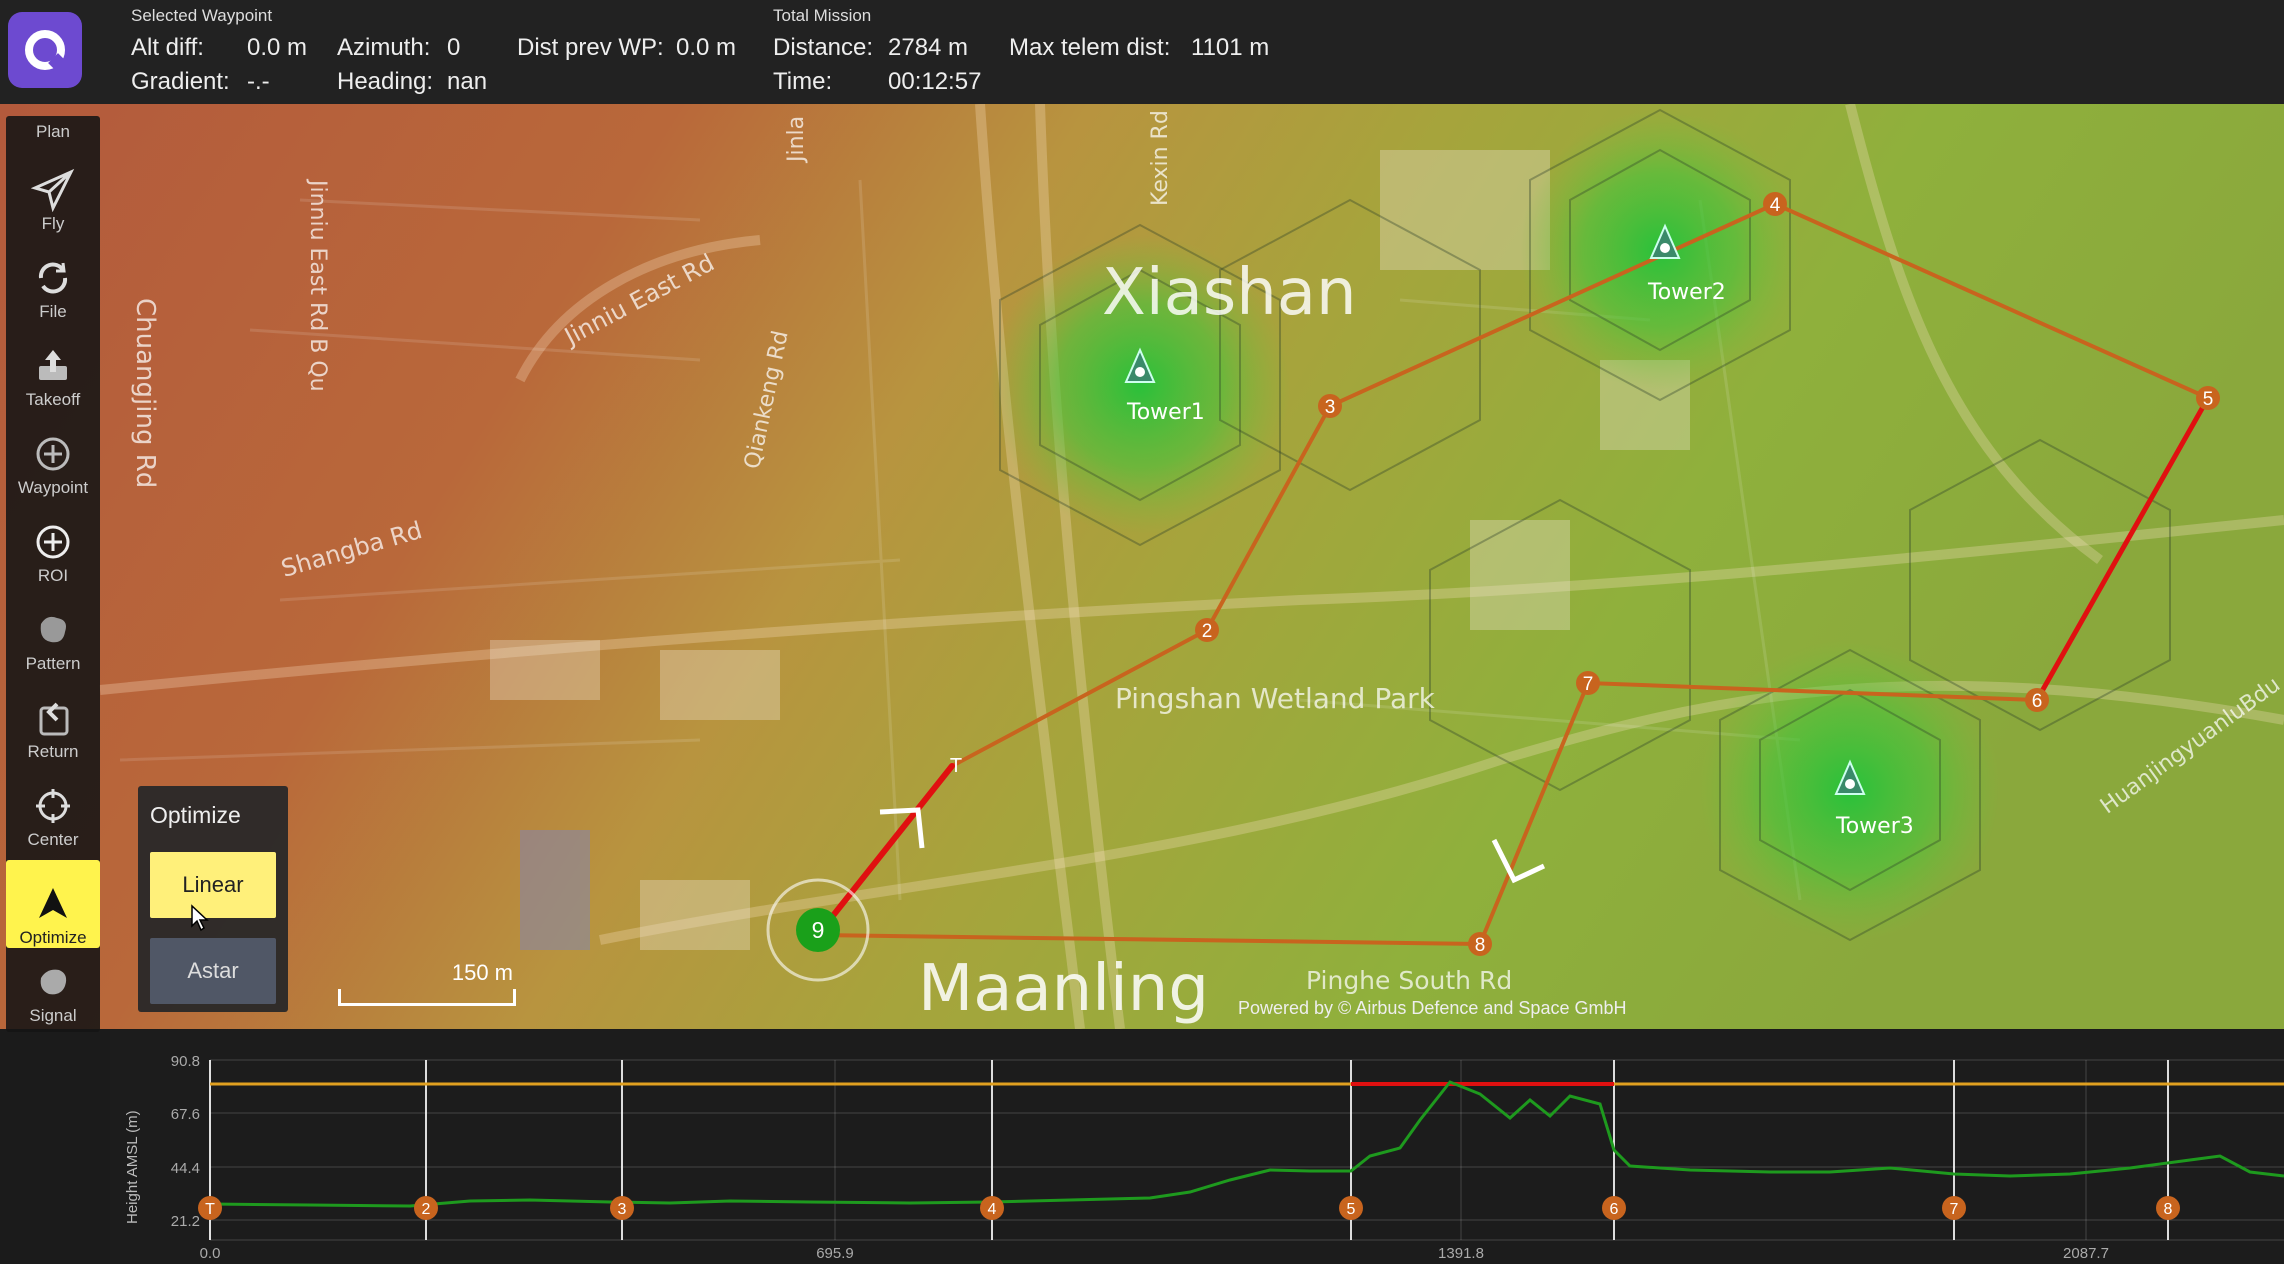 The height and width of the screenshot is (1264, 2284). I want to click on waypoint-8: 8, so click(1480, 944).